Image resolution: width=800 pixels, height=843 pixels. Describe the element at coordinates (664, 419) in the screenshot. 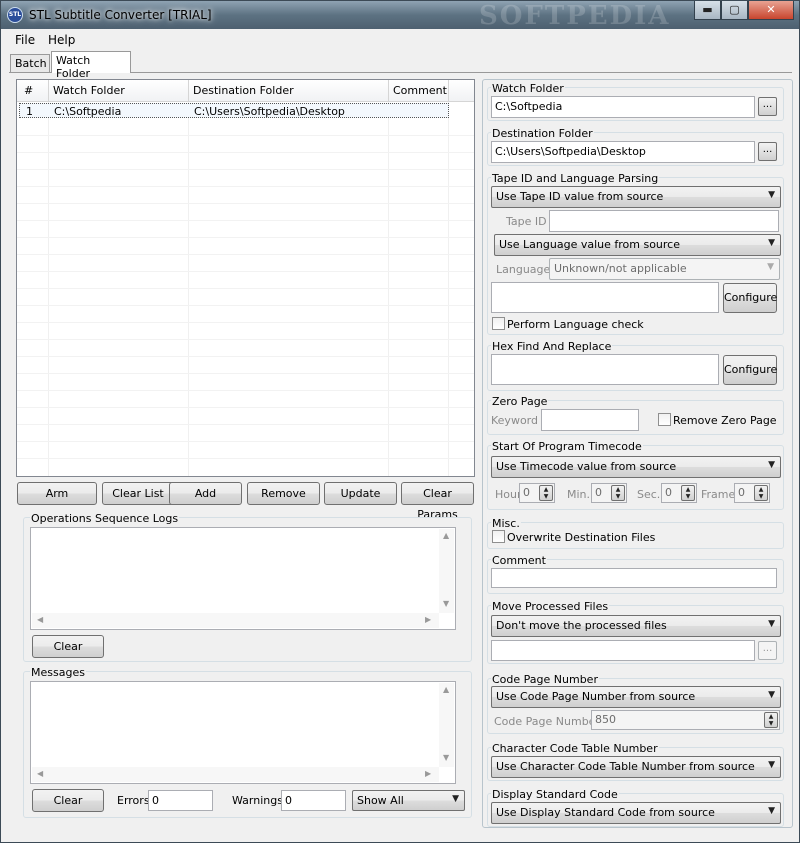

I see `remove-zero-page-checkbox` at that location.